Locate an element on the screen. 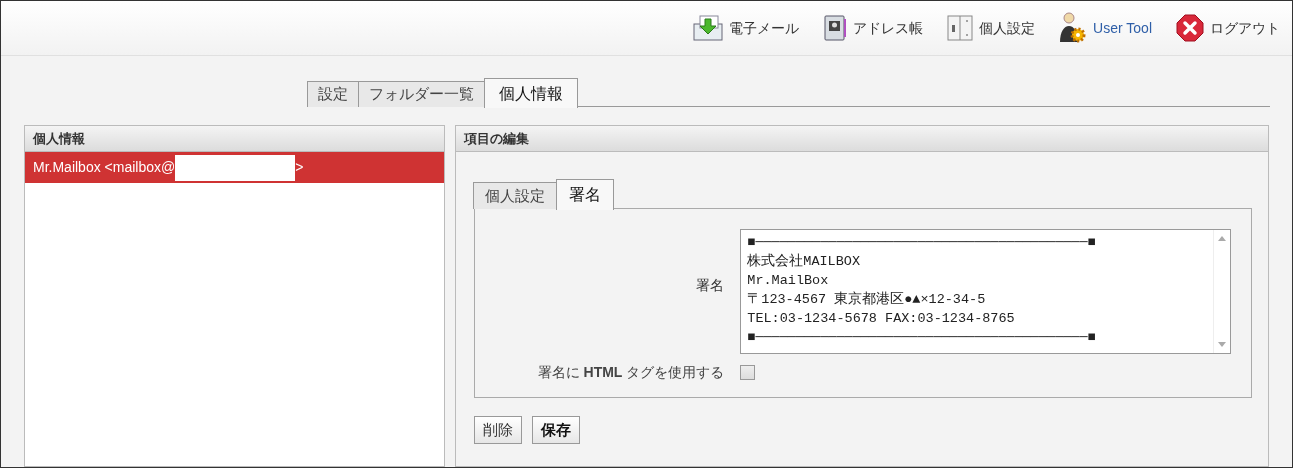 The width and height of the screenshot is (1293, 468). toolbar-button: 電子メール is located at coordinates (746, 28).